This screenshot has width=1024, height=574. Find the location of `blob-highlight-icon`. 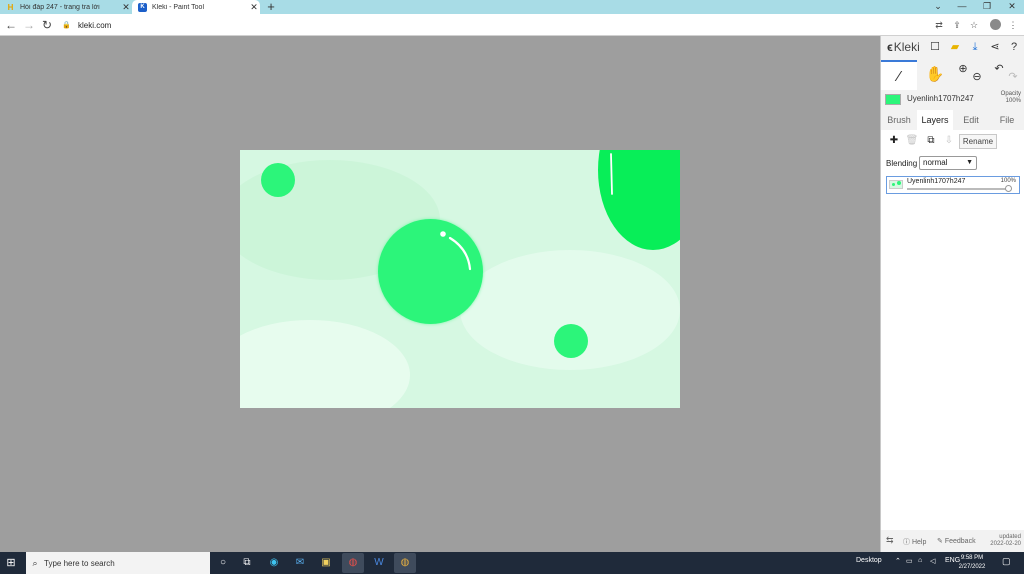

blob-highlight-icon is located at coordinates (611, 174).